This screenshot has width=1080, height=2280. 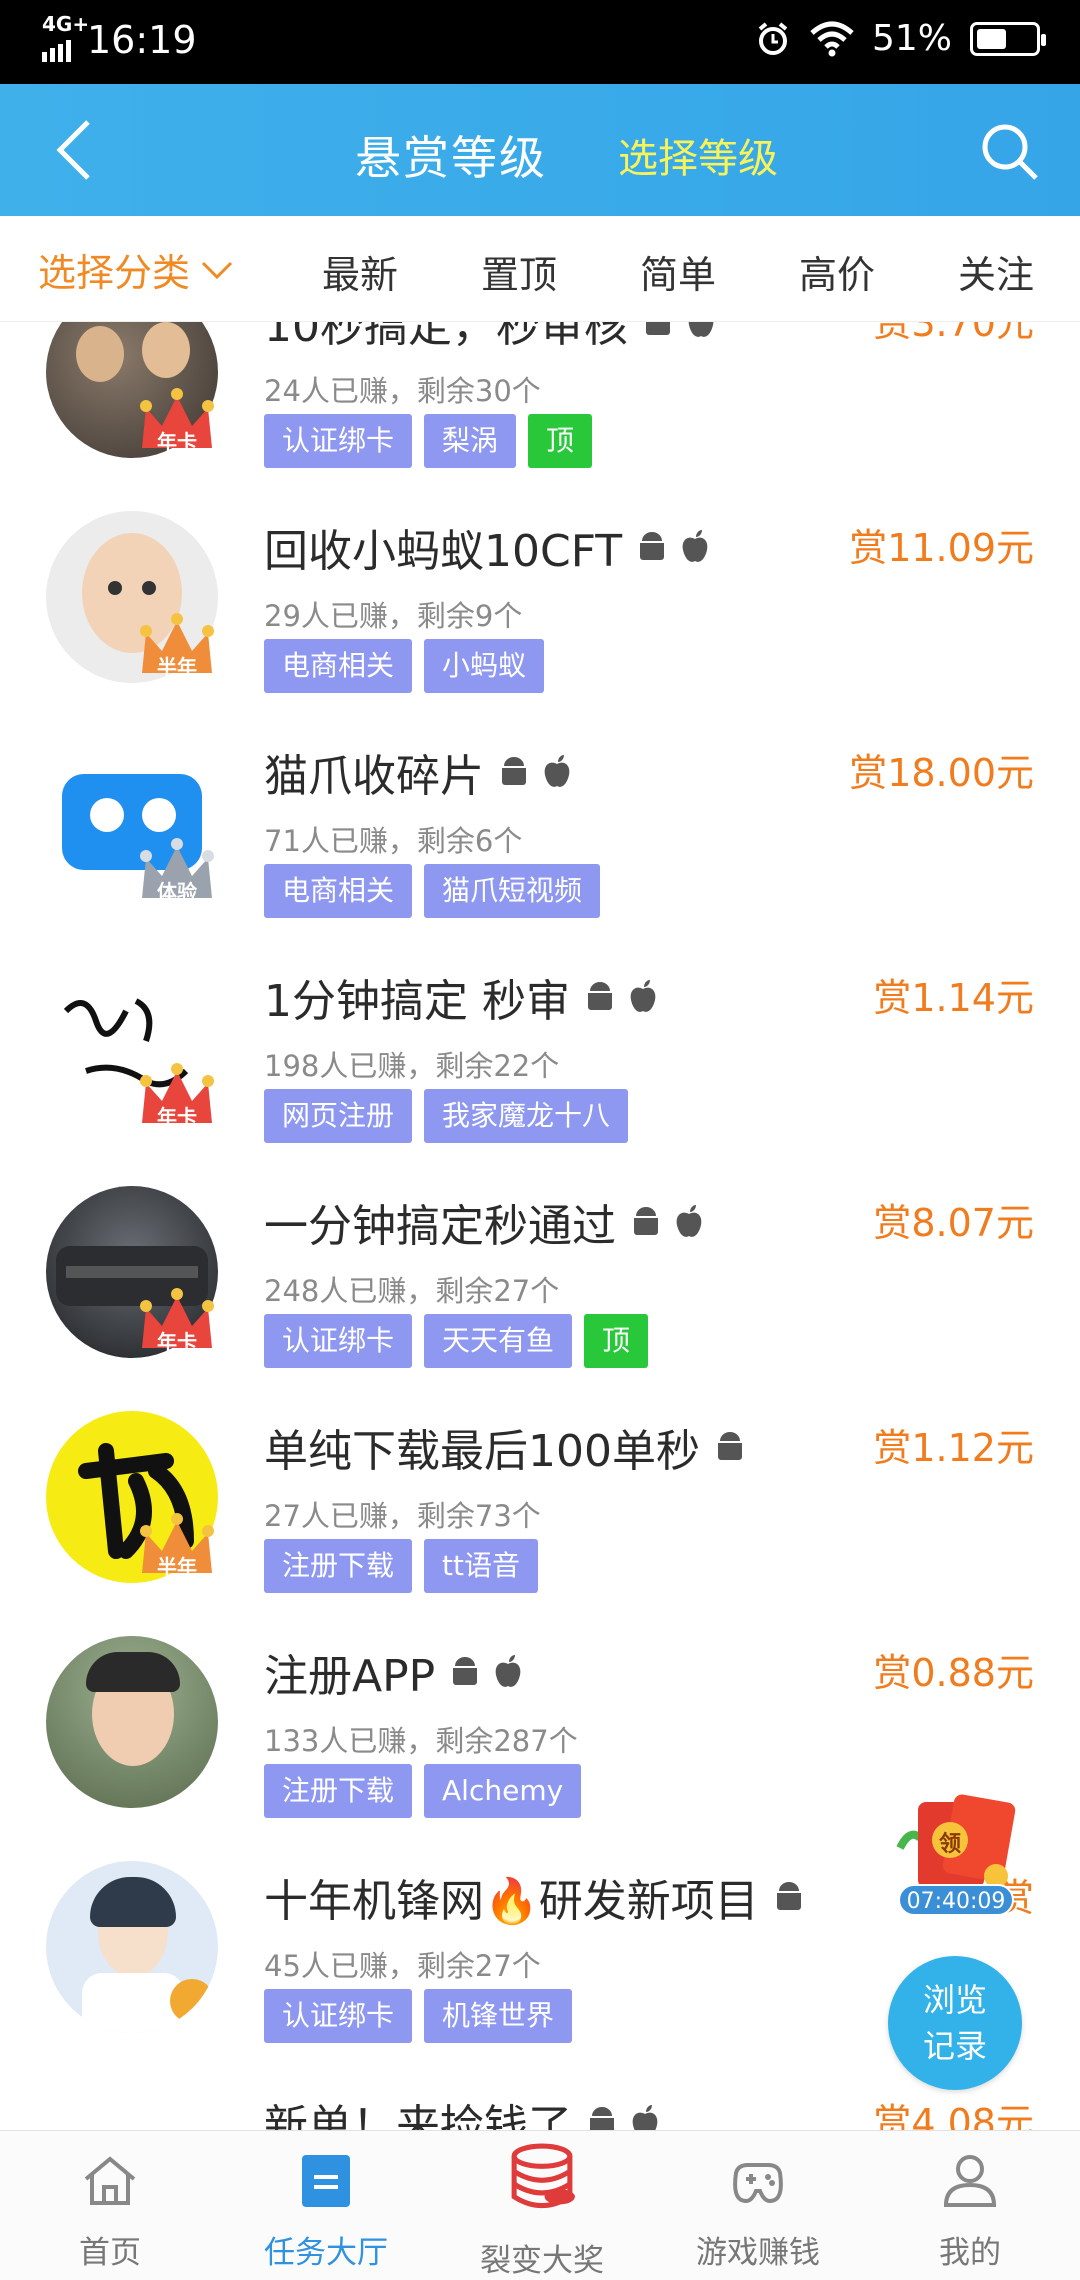 What do you see at coordinates (996, 271) in the screenshot?
I see `tab-following: 关注` at bounding box center [996, 271].